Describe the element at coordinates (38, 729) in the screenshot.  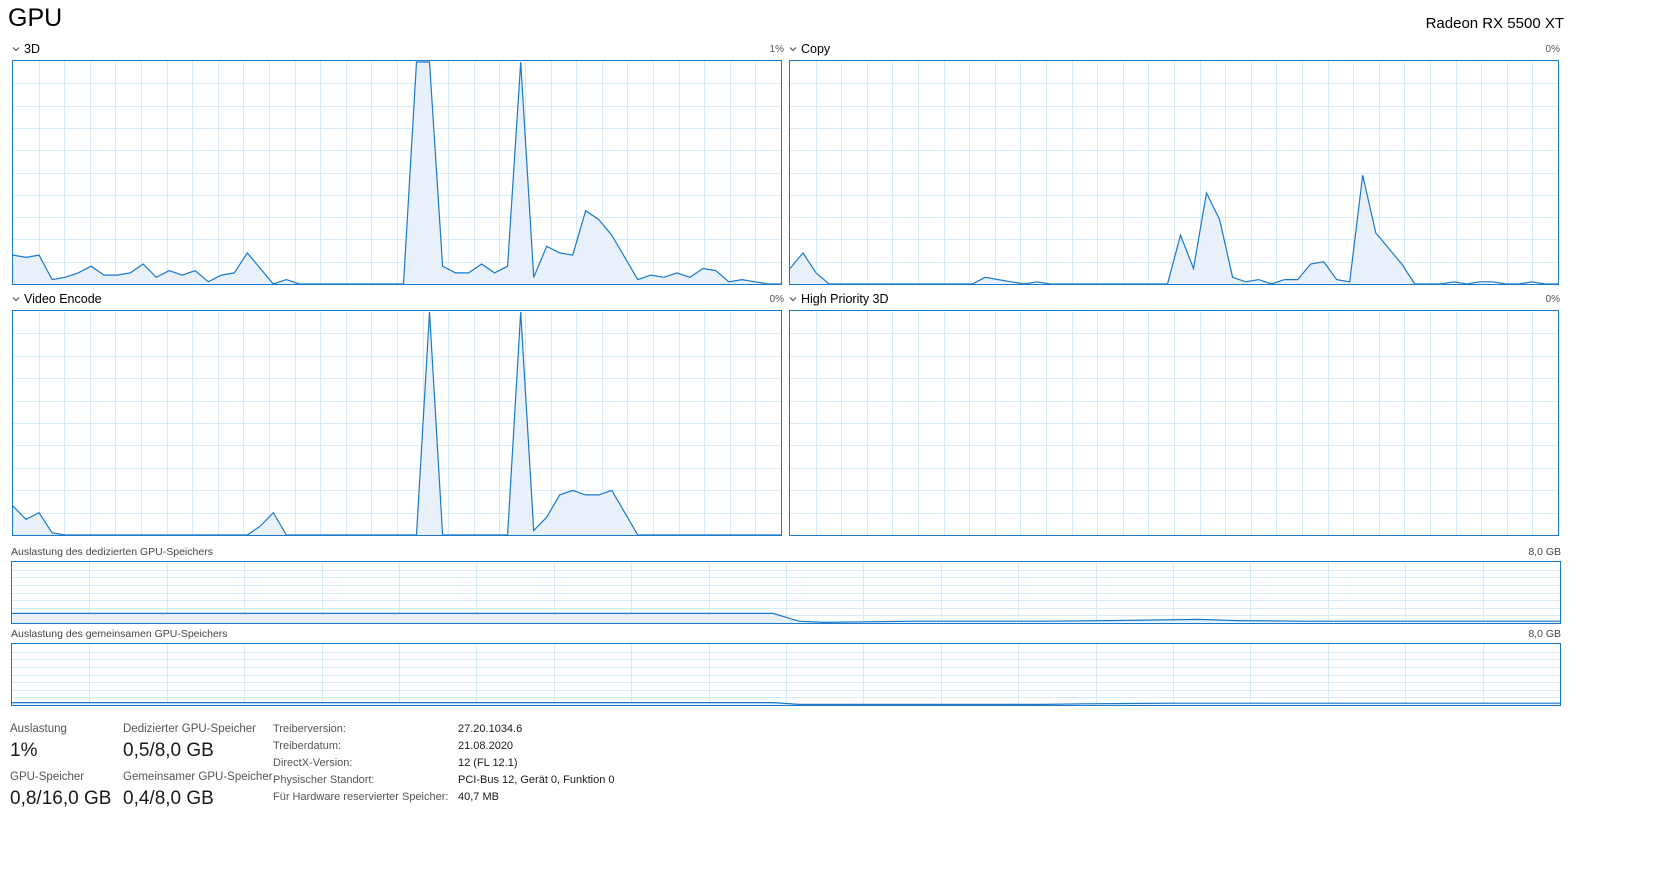
I see `utilization-label: Auslastung` at that location.